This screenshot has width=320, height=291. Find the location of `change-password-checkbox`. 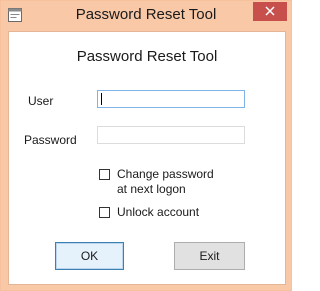

change-password-checkbox is located at coordinates (104, 174).